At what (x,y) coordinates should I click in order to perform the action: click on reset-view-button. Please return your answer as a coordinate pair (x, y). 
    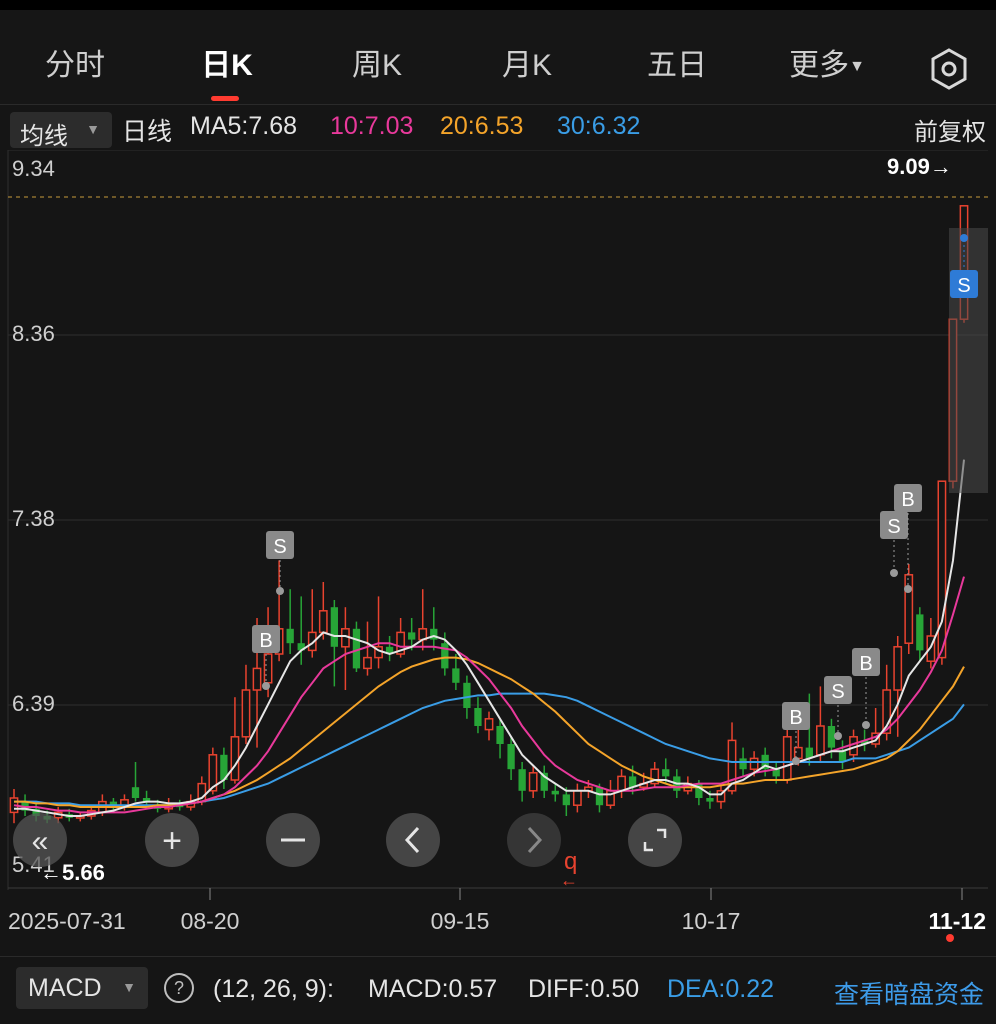
    Looking at the image, I should click on (655, 840).